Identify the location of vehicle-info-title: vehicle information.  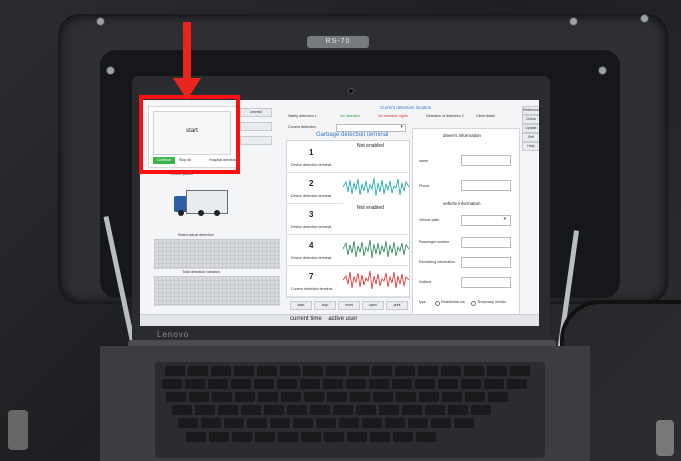
(462, 203).